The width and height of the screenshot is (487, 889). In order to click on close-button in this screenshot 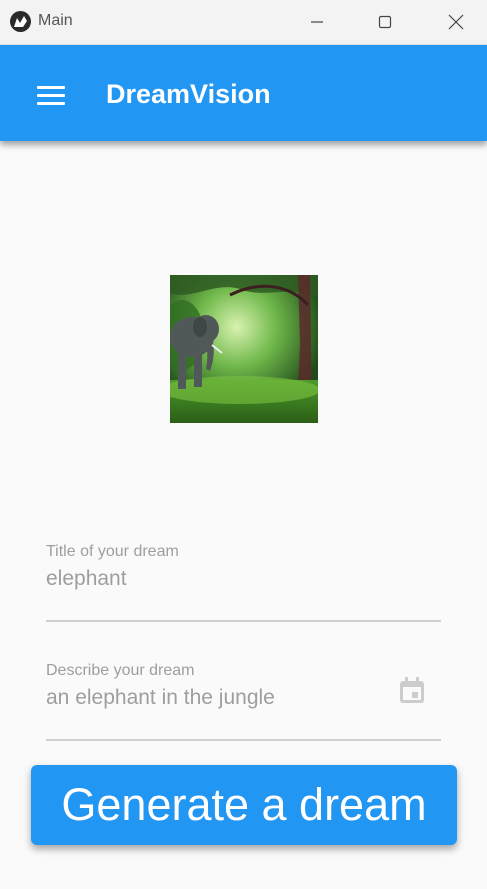, I will do `click(456, 22)`.